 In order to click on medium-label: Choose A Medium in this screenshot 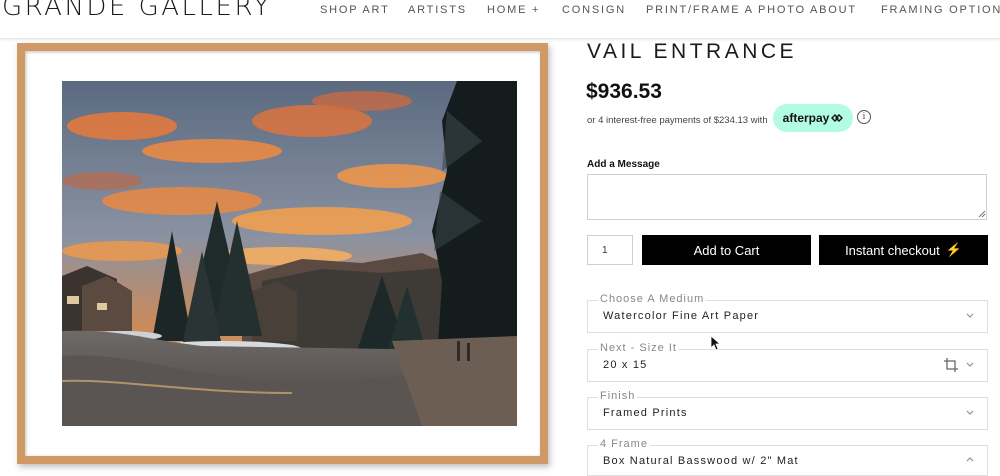, I will do `click(652, 299)`.